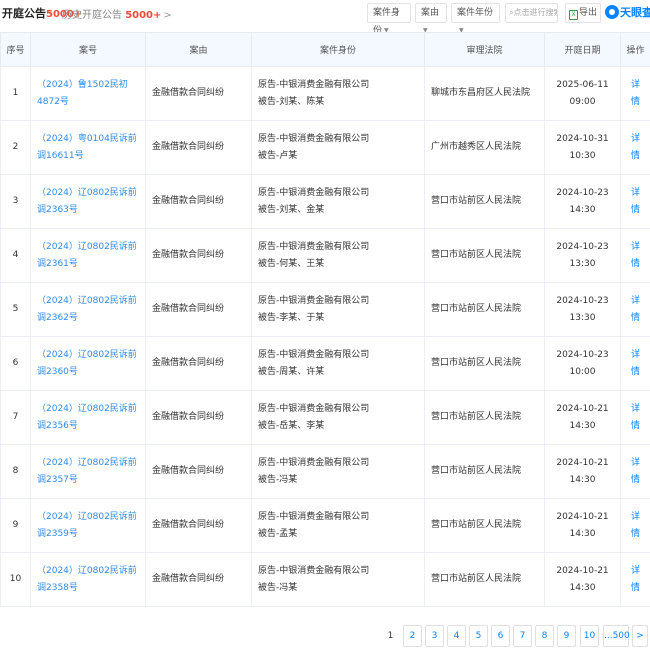 The height and width of the screenshot is (650, 650). What do you see at coordinates (15, 255) in the screenshot?
I see `row-number: 4` at bounding box center [15, 255].